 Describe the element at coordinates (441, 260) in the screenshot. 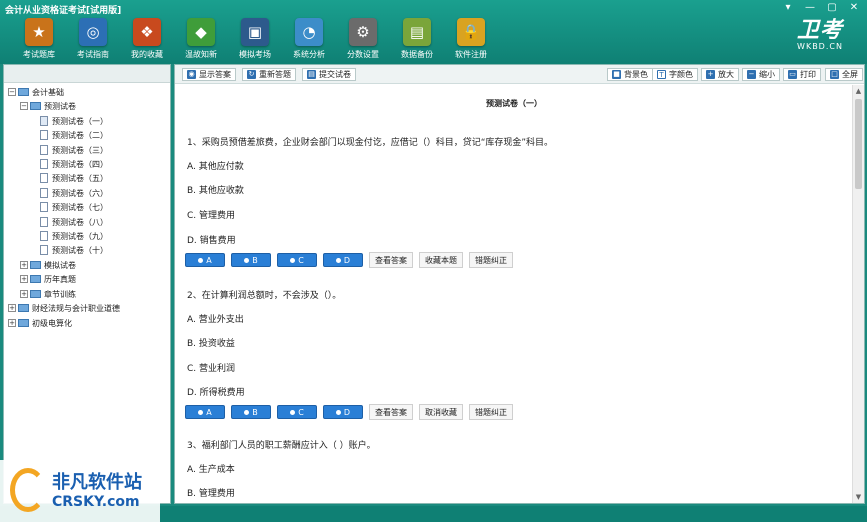

I see `favorite-question-button: 收藏本题` at that location.